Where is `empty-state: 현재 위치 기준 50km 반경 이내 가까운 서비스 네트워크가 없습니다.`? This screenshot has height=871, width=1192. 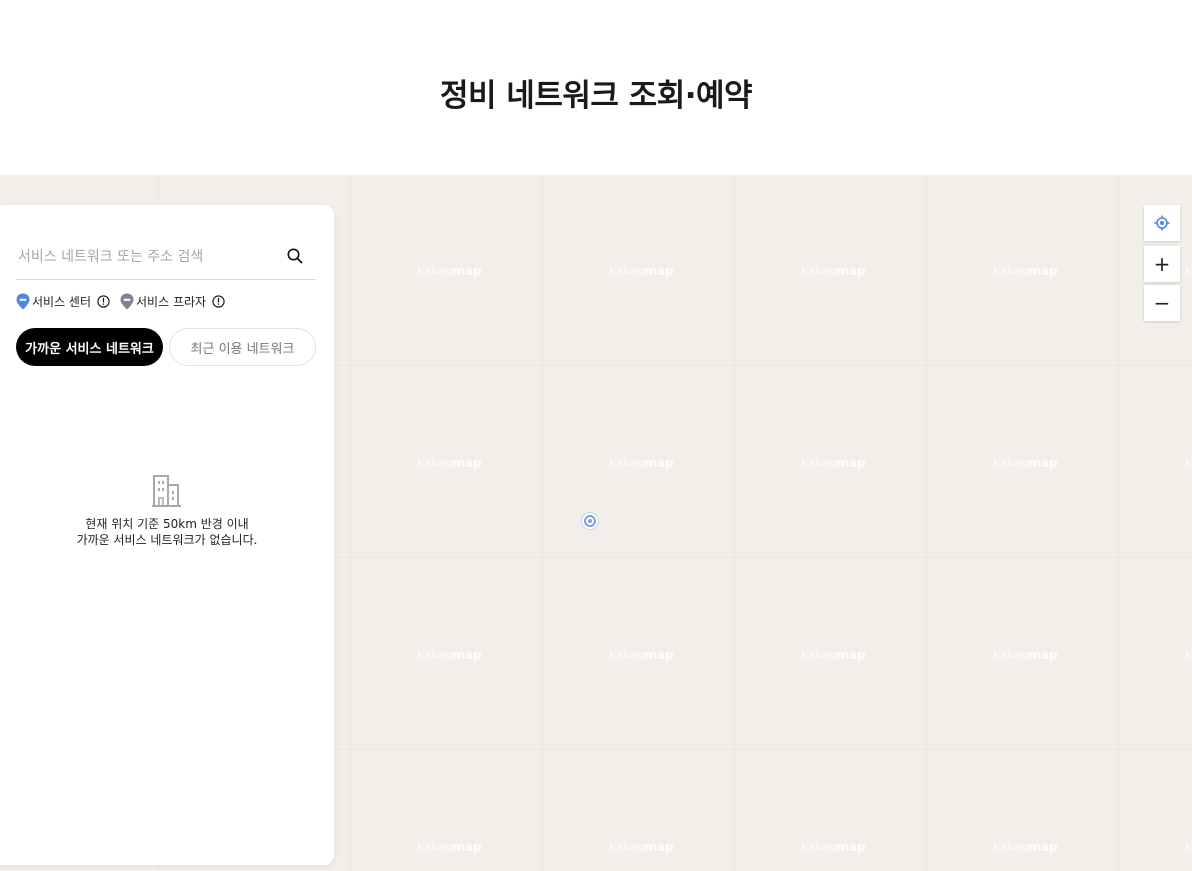 empty-state: 현재 위치 기준 50km 반경 이내 가까운 서비스 네트워크가 없습니다. is located at coordinates (167, 510).